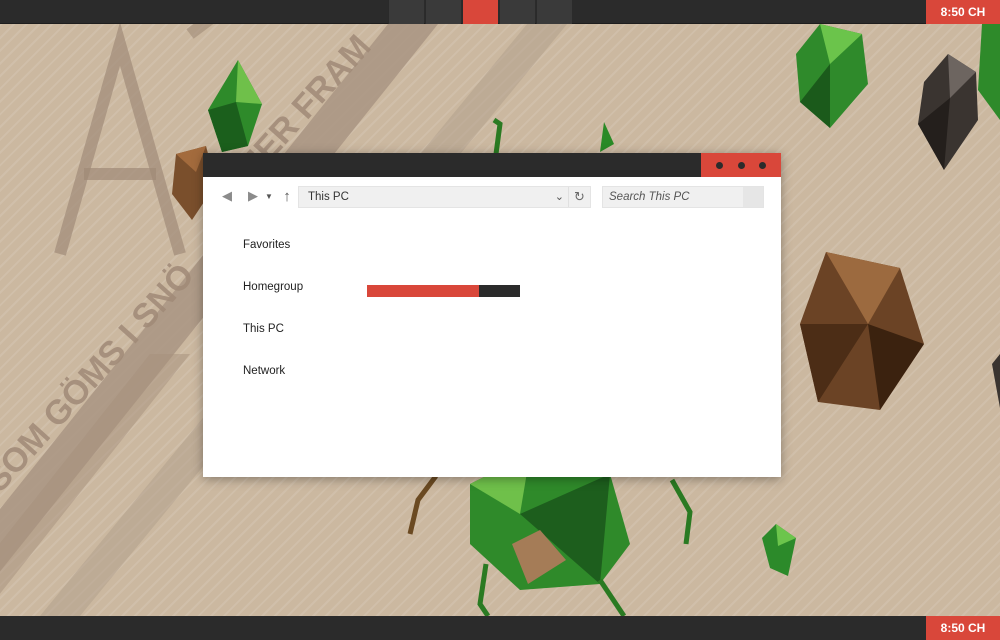  I want to click on navigation-pane: Favorites Homegroup This PC Network, so click(303, 323).